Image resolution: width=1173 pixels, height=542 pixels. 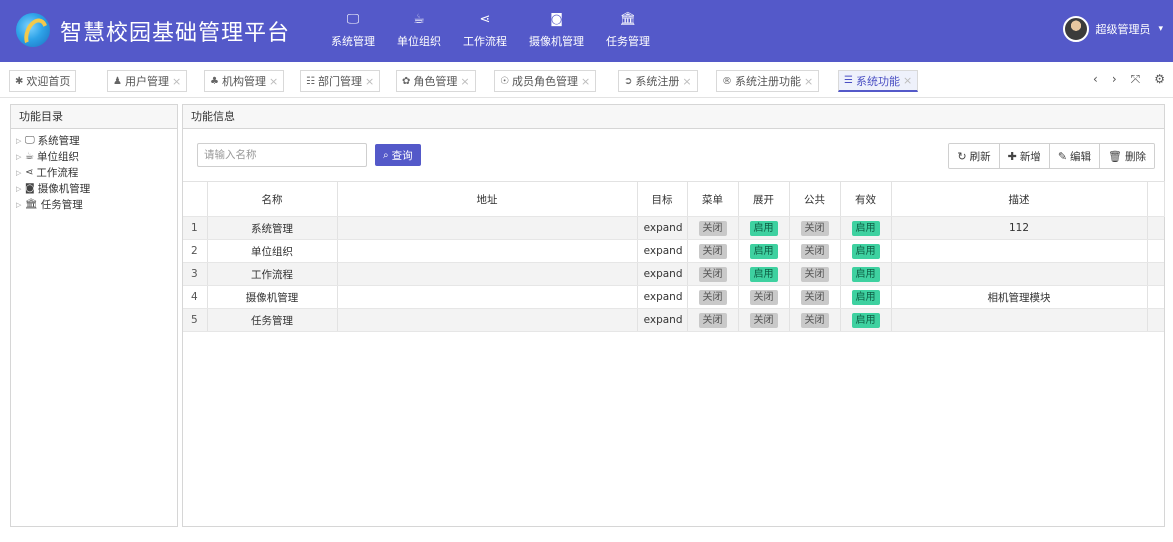 What do you see at coordinates (764, 320) in the screenshot?
I see `cell-expand: 关闭` at bounding box center [764, 320].